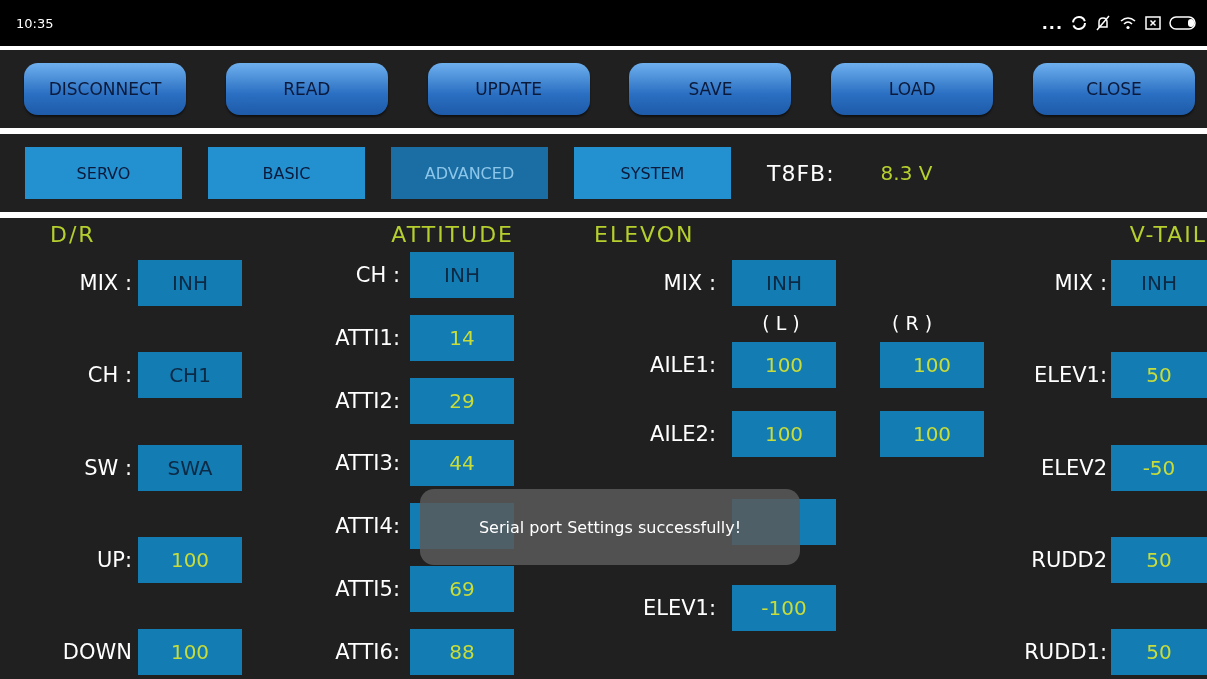  Describe the element at coordinates (97, 652) in the screenshot. I see `field-label: DOWN` at that location.